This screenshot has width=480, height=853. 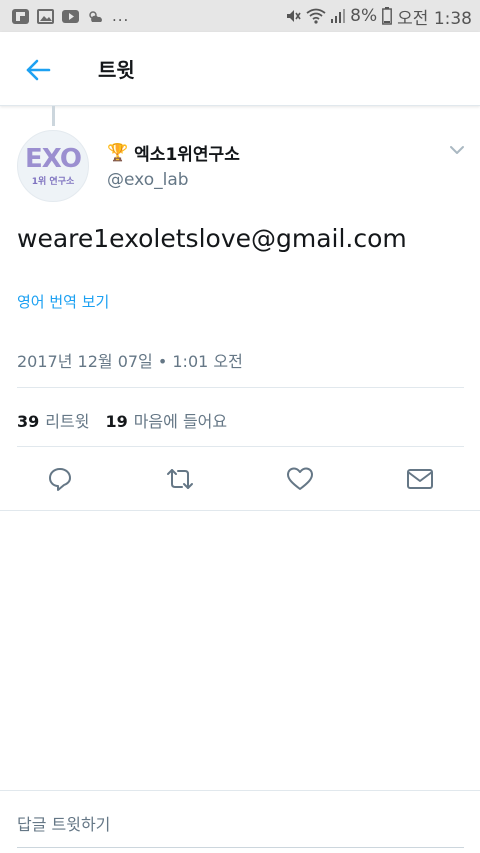 I want to click on like-count: 19, so click(x=116, y=421).